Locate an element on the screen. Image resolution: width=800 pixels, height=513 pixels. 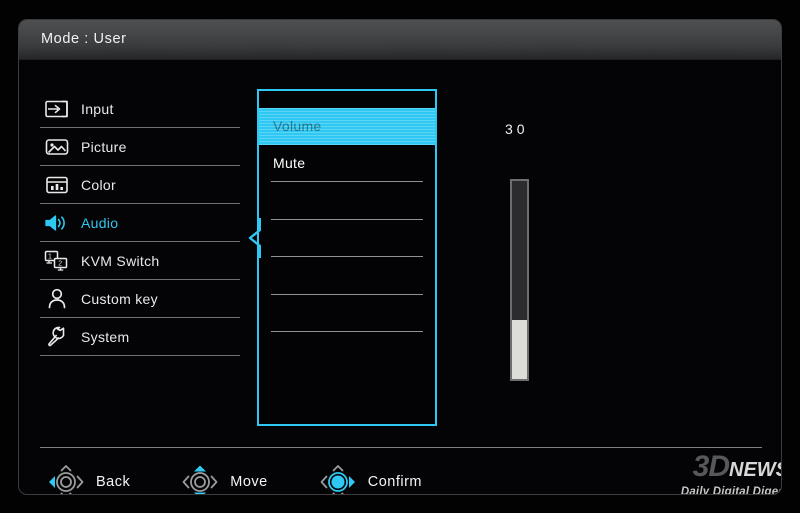
sidebar-item-label: KVM Switch is located at coordinates (120, 260).